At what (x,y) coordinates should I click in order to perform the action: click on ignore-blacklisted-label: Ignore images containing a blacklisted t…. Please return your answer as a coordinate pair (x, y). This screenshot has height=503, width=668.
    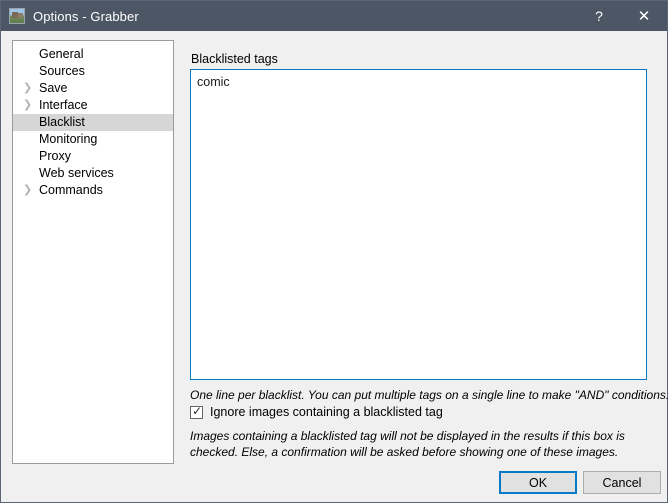
    Looking at the image, I should click on (326, 412).